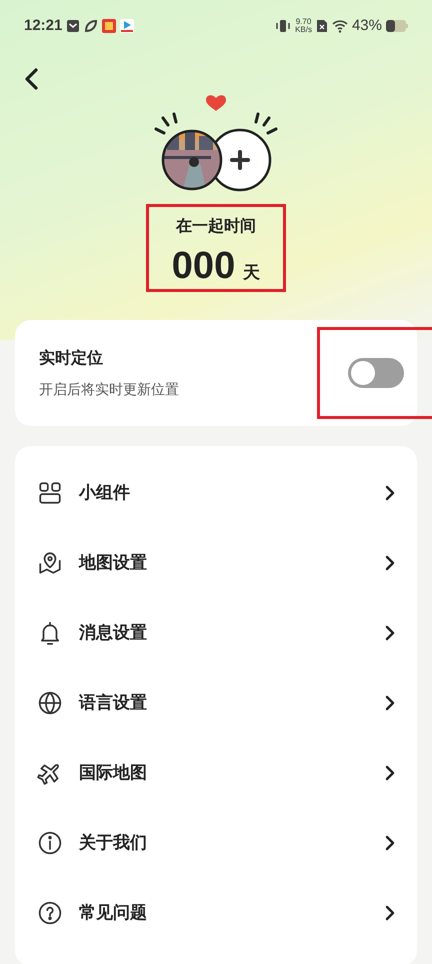 The width and height of the screenshot is (432, 964). Describe the element at coordinates (216, 913) in the screenshot. I see `menu-item: 常见问题` at that location.